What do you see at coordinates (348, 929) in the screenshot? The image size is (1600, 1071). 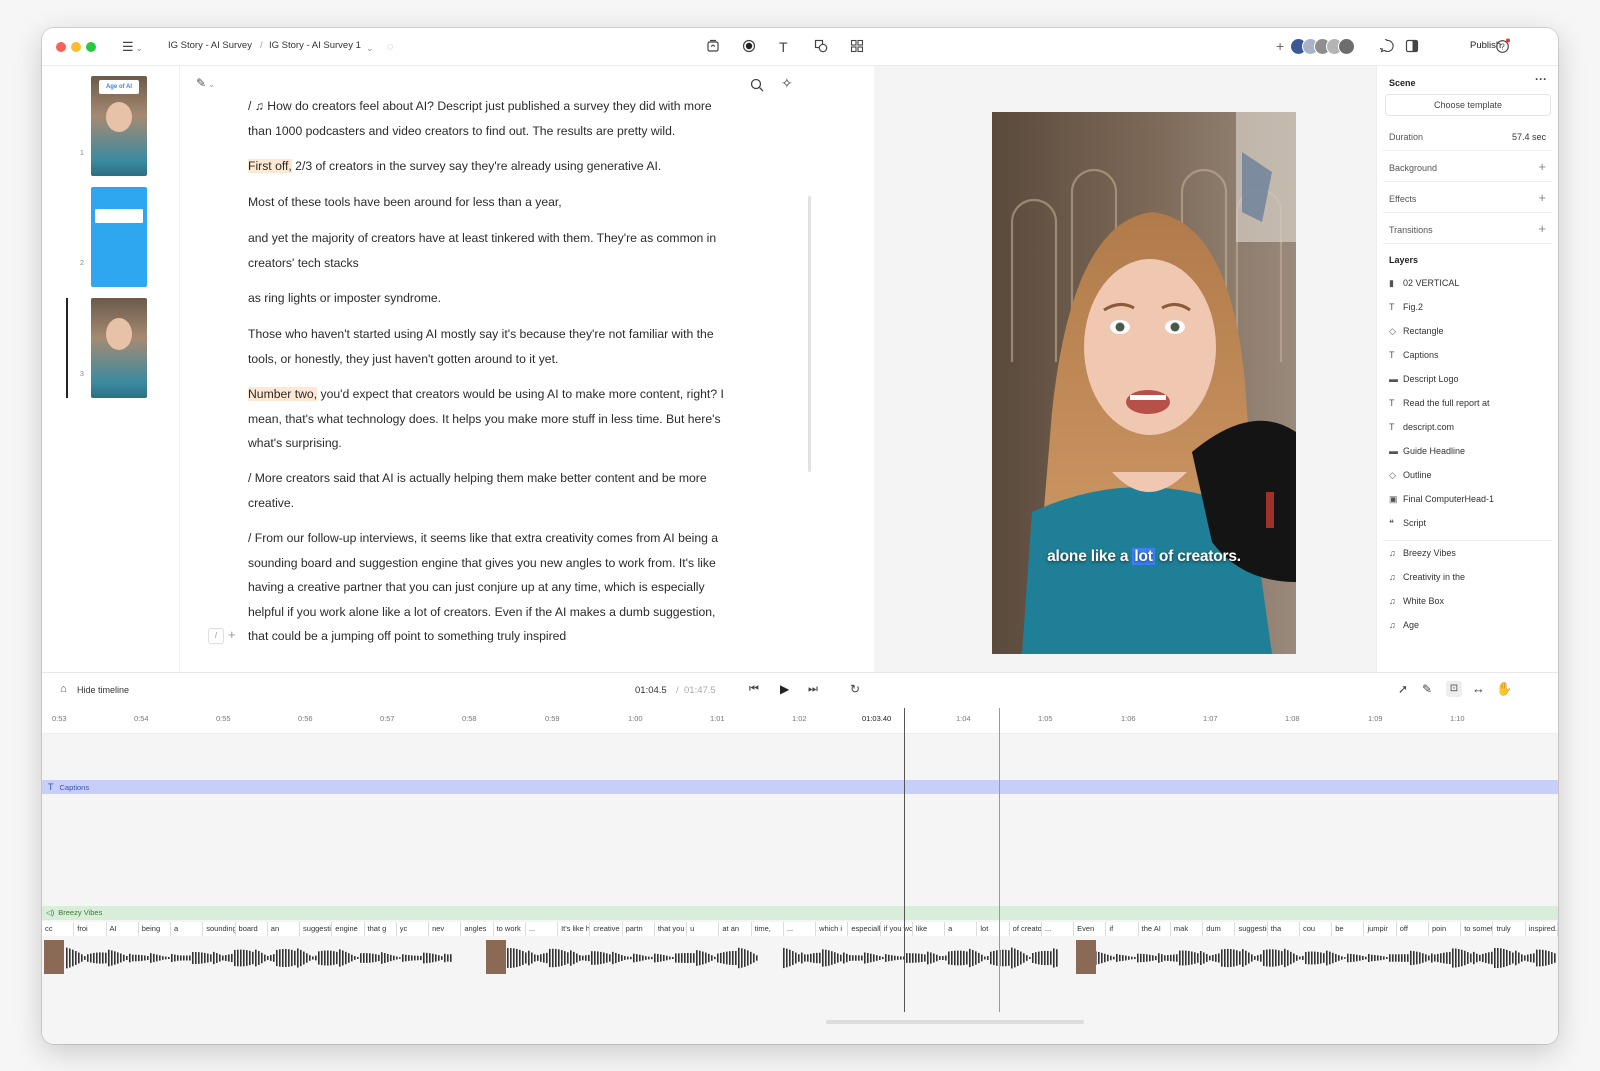 I see `transcript-word: engine` at bounding box center [348, 929].